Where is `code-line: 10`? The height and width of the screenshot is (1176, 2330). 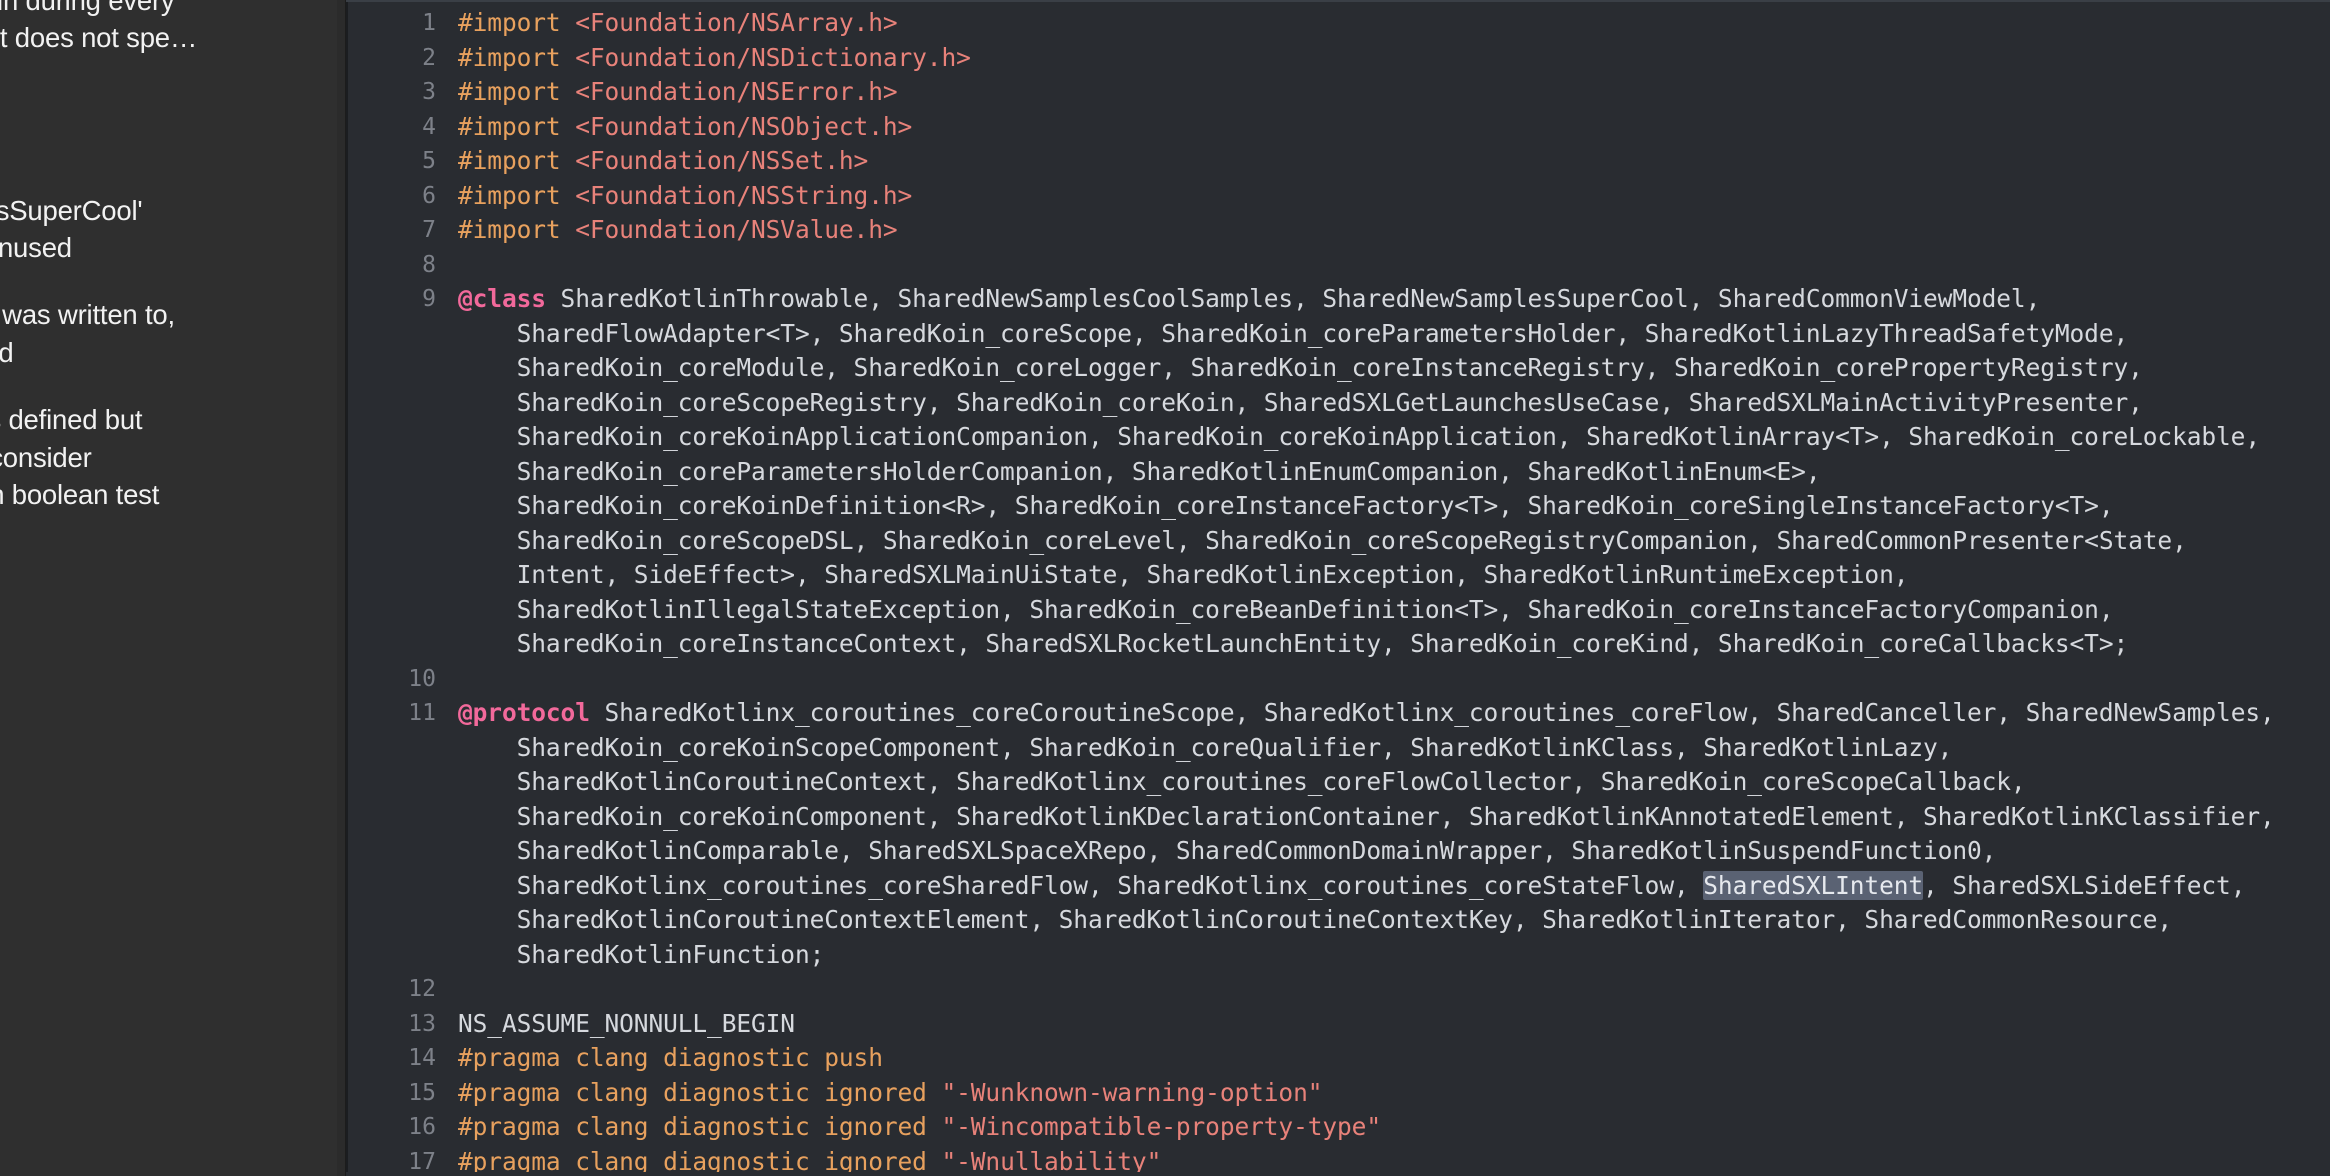 code-line: 10 is located at coordinates (1338, 679).